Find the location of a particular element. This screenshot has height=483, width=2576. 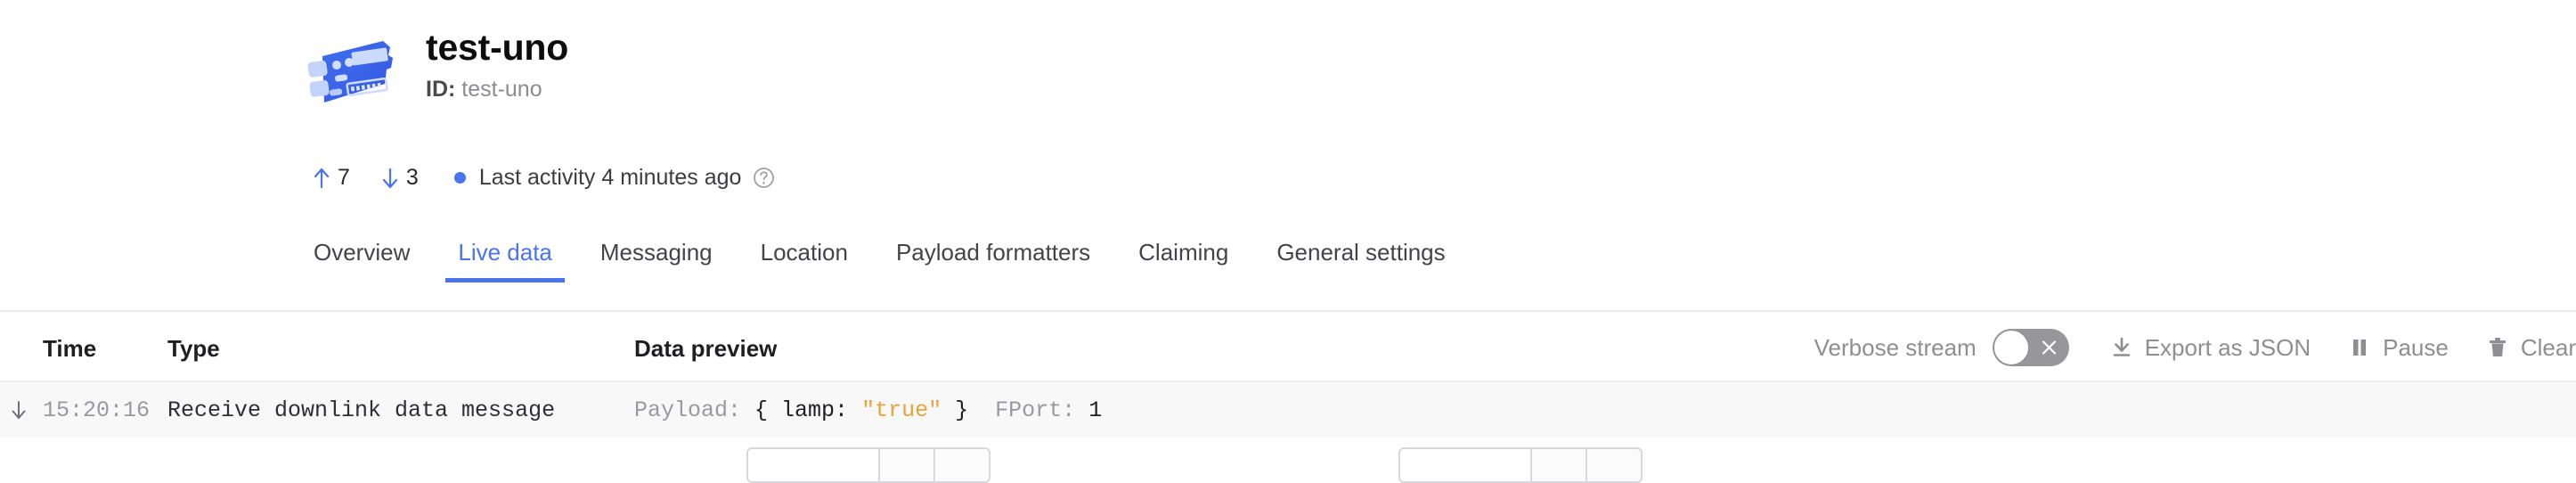

device-status-row: 7 3 Last activity 4 minutes ago is located at coordinates (544, 178).